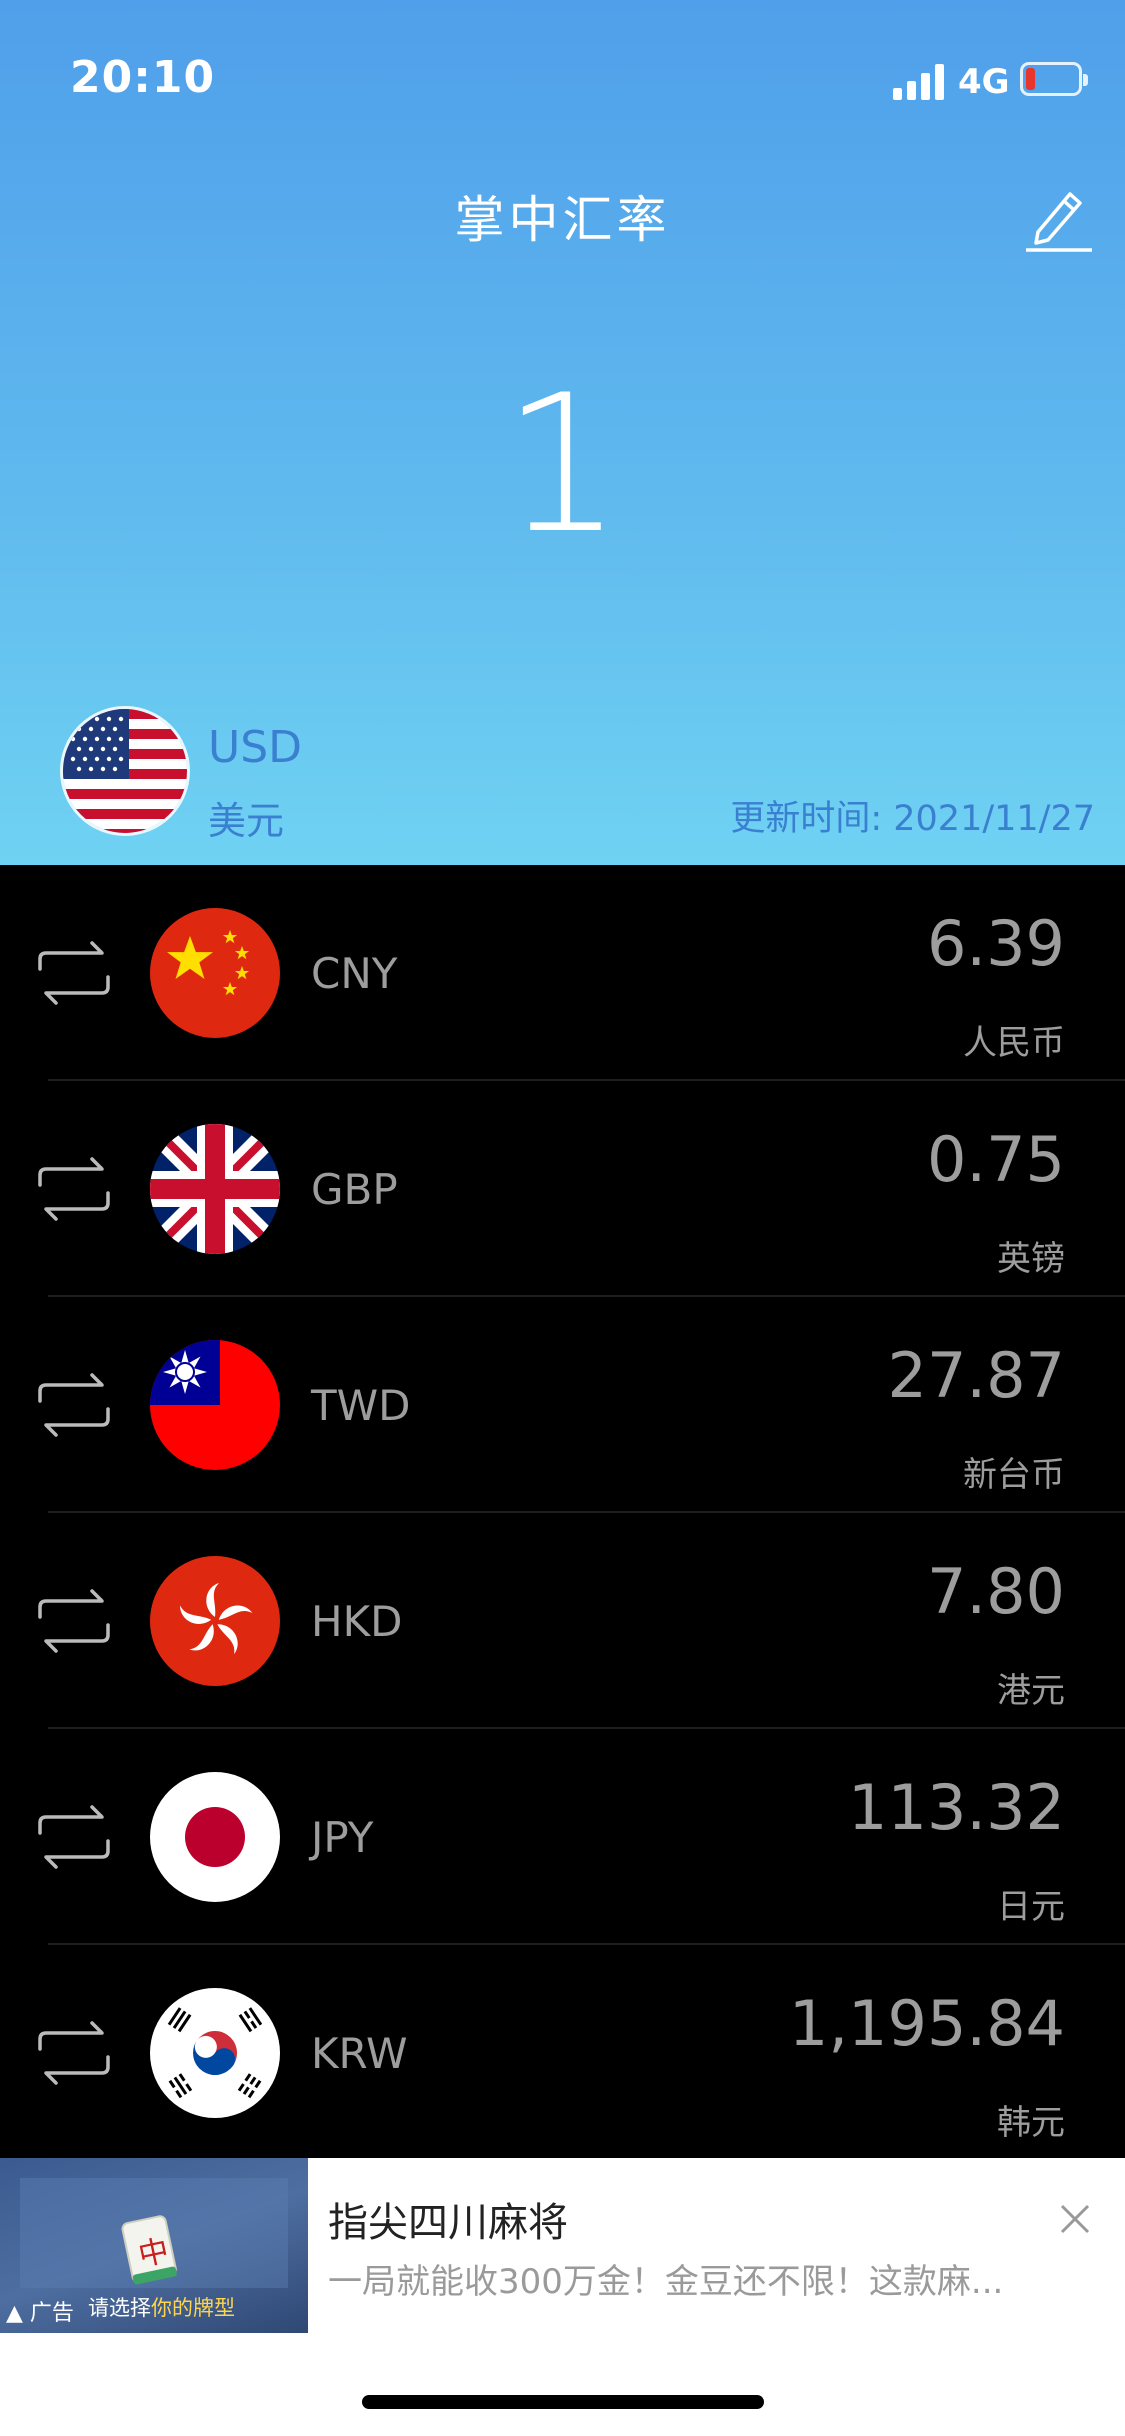 The height and width of the screenshot is (2436, 1125). Describe the element at coordinates (357, 1621) in the screenshot. I see `currency-code: HKD` at that location.